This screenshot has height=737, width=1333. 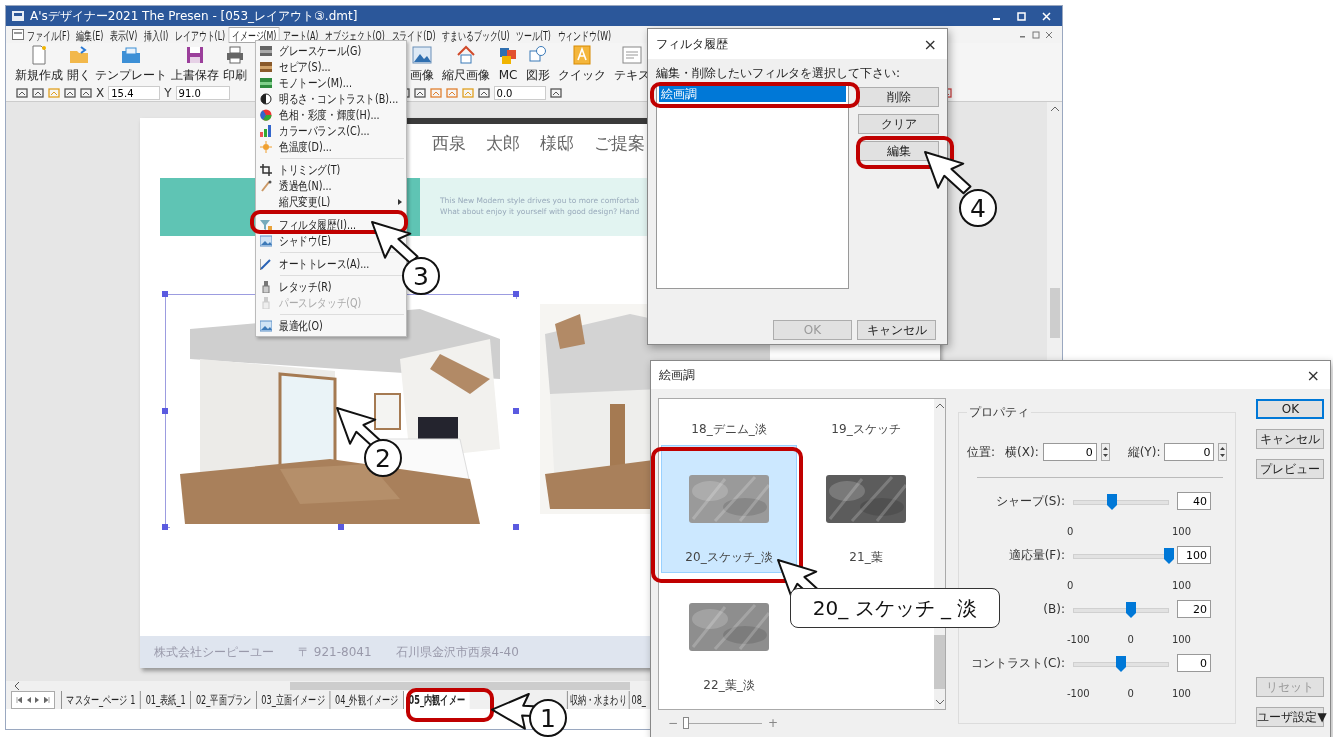 What do you see at coordinates (898, 97) in the screenshot?
I see `dialog-button: 削除` at bounding box center [898, 97].